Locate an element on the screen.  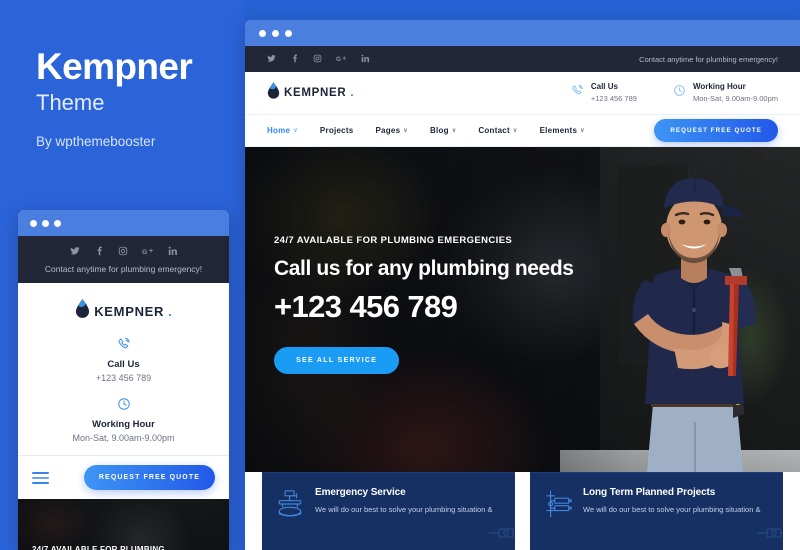
nav-item-pages: Pages ∨ is located at coordinates (391, 130).